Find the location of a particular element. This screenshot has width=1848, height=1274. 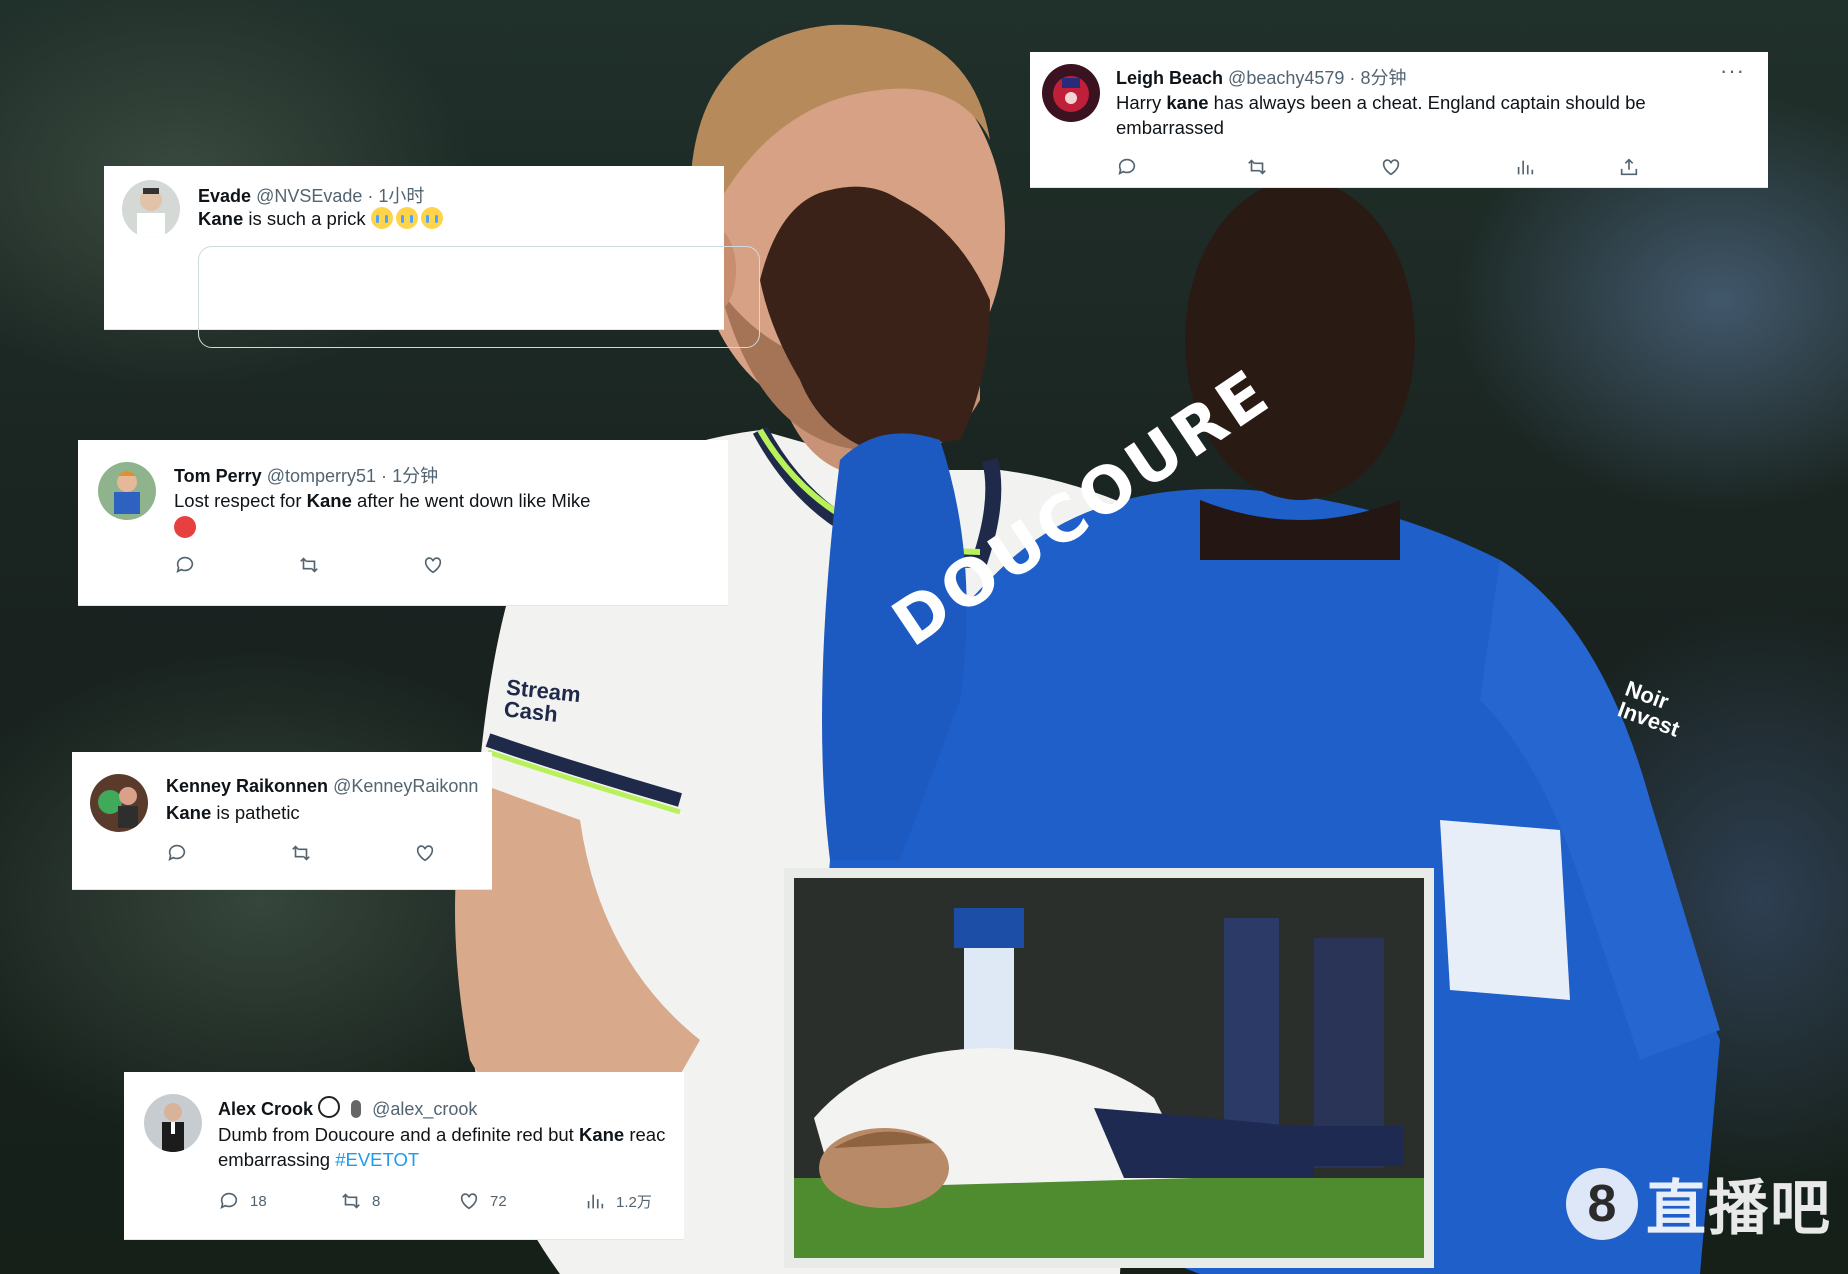

reply-count: 18 is located at coordinates (258, 1201).